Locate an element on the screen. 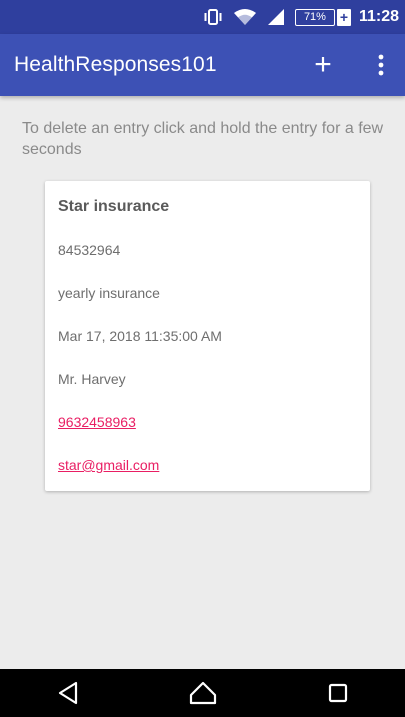 The image size is (405, 717). status-bar: 71% + 11:28 is located at coordinates (202, 17).